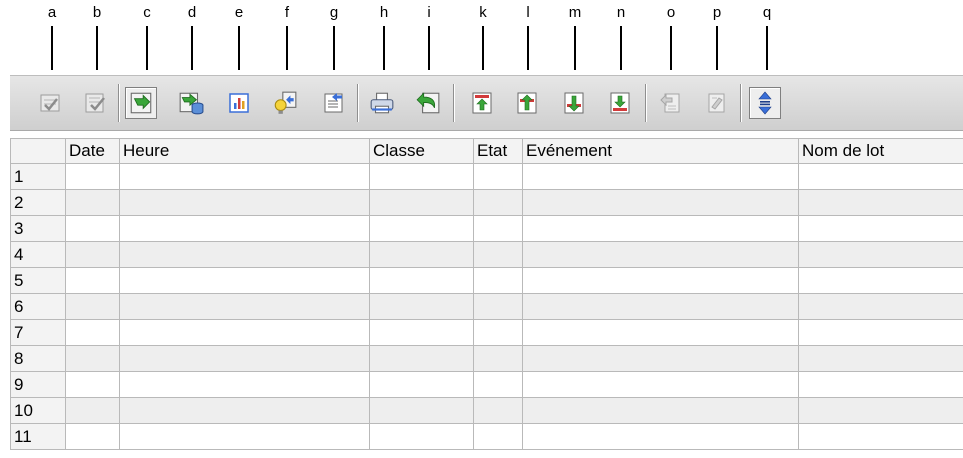  Describe the element at coordinates (92, 151) in the screenshot. I see `column-header-date: Date` at that location.